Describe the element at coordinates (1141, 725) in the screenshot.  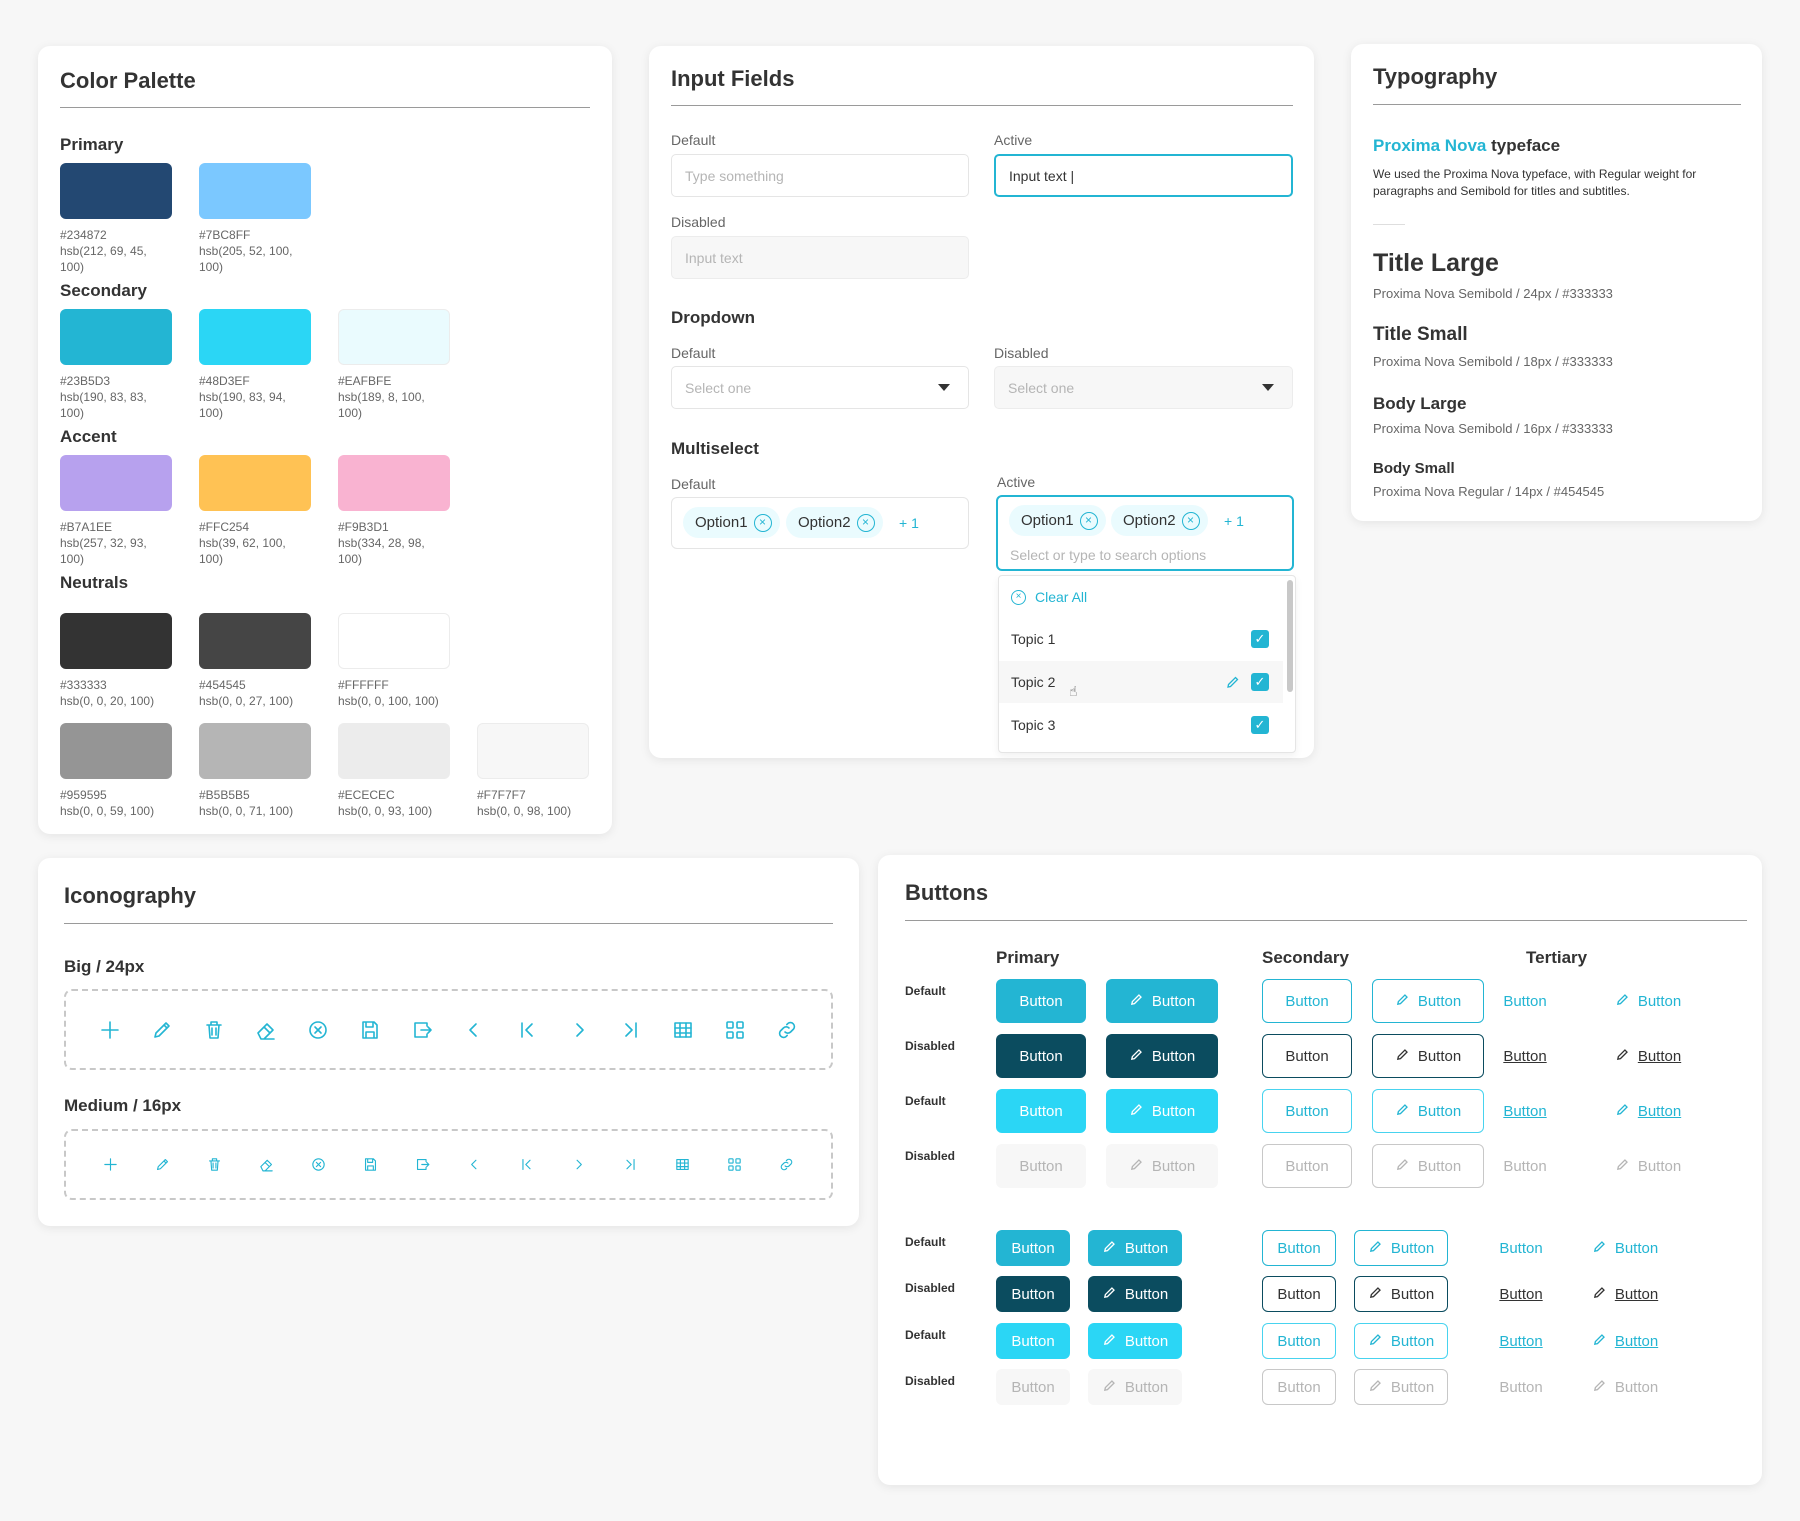
I see `option-topic-3: Topic 3 ✓` at that location.